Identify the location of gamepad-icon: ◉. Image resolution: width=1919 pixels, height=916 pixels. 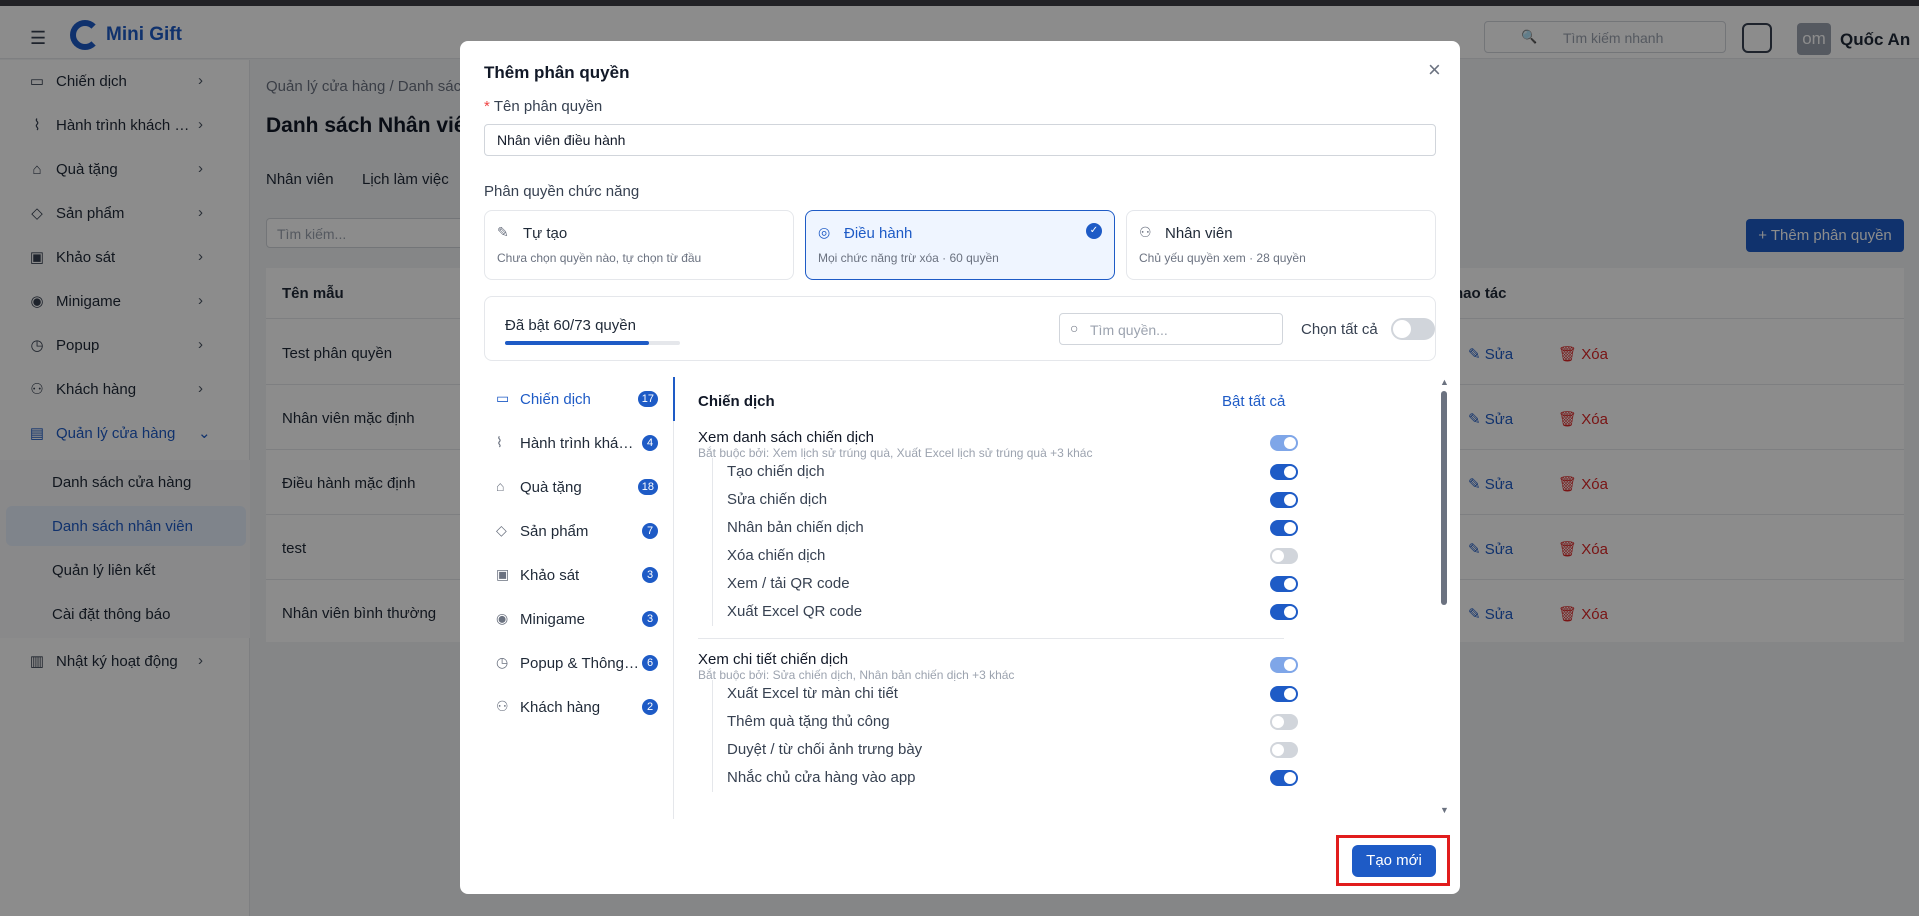
(502, 618).